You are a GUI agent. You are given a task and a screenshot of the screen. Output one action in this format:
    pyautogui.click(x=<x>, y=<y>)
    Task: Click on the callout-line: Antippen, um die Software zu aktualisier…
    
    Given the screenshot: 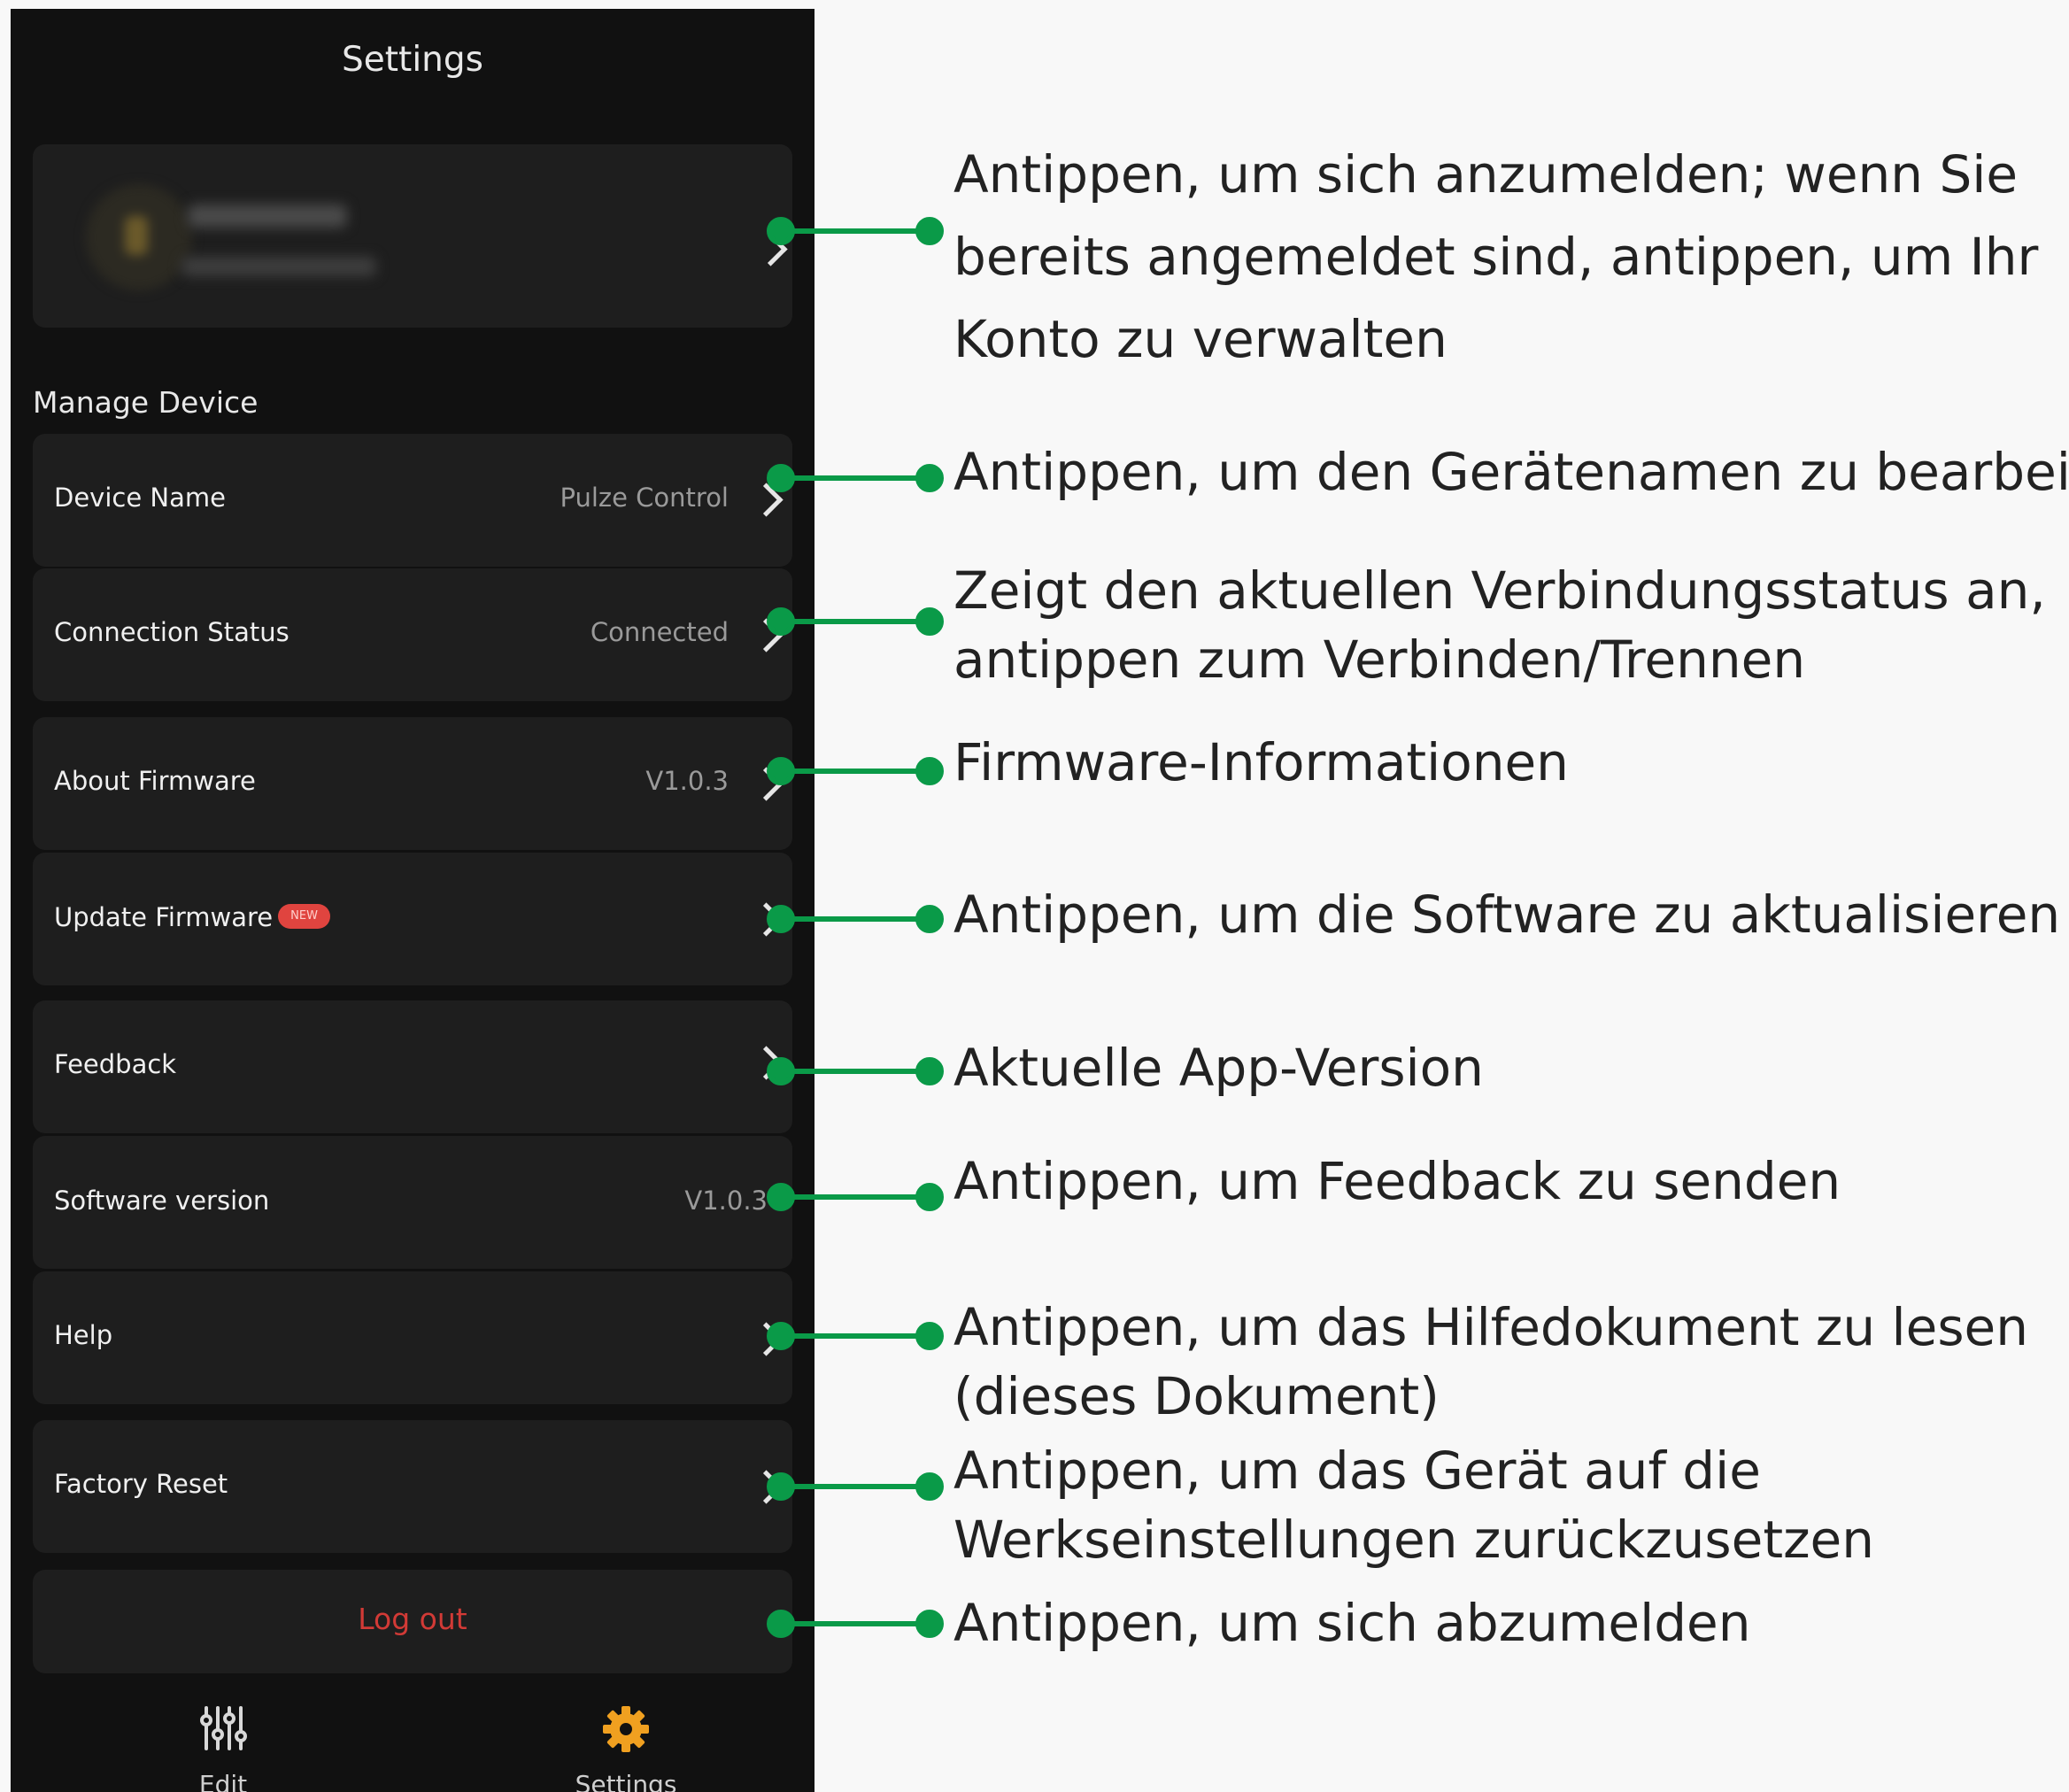 What is the action you would take?
    pyautogui.click(x=1507, y=915)
    